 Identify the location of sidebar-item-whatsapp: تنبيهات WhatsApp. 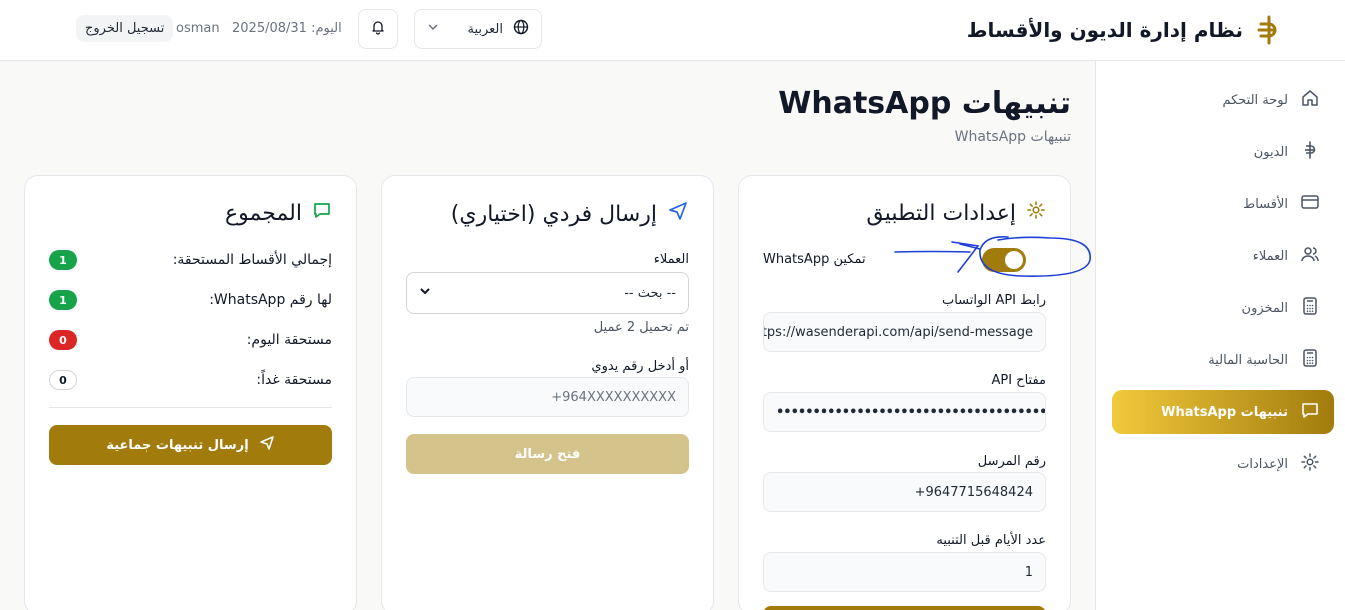
(1223, 412).